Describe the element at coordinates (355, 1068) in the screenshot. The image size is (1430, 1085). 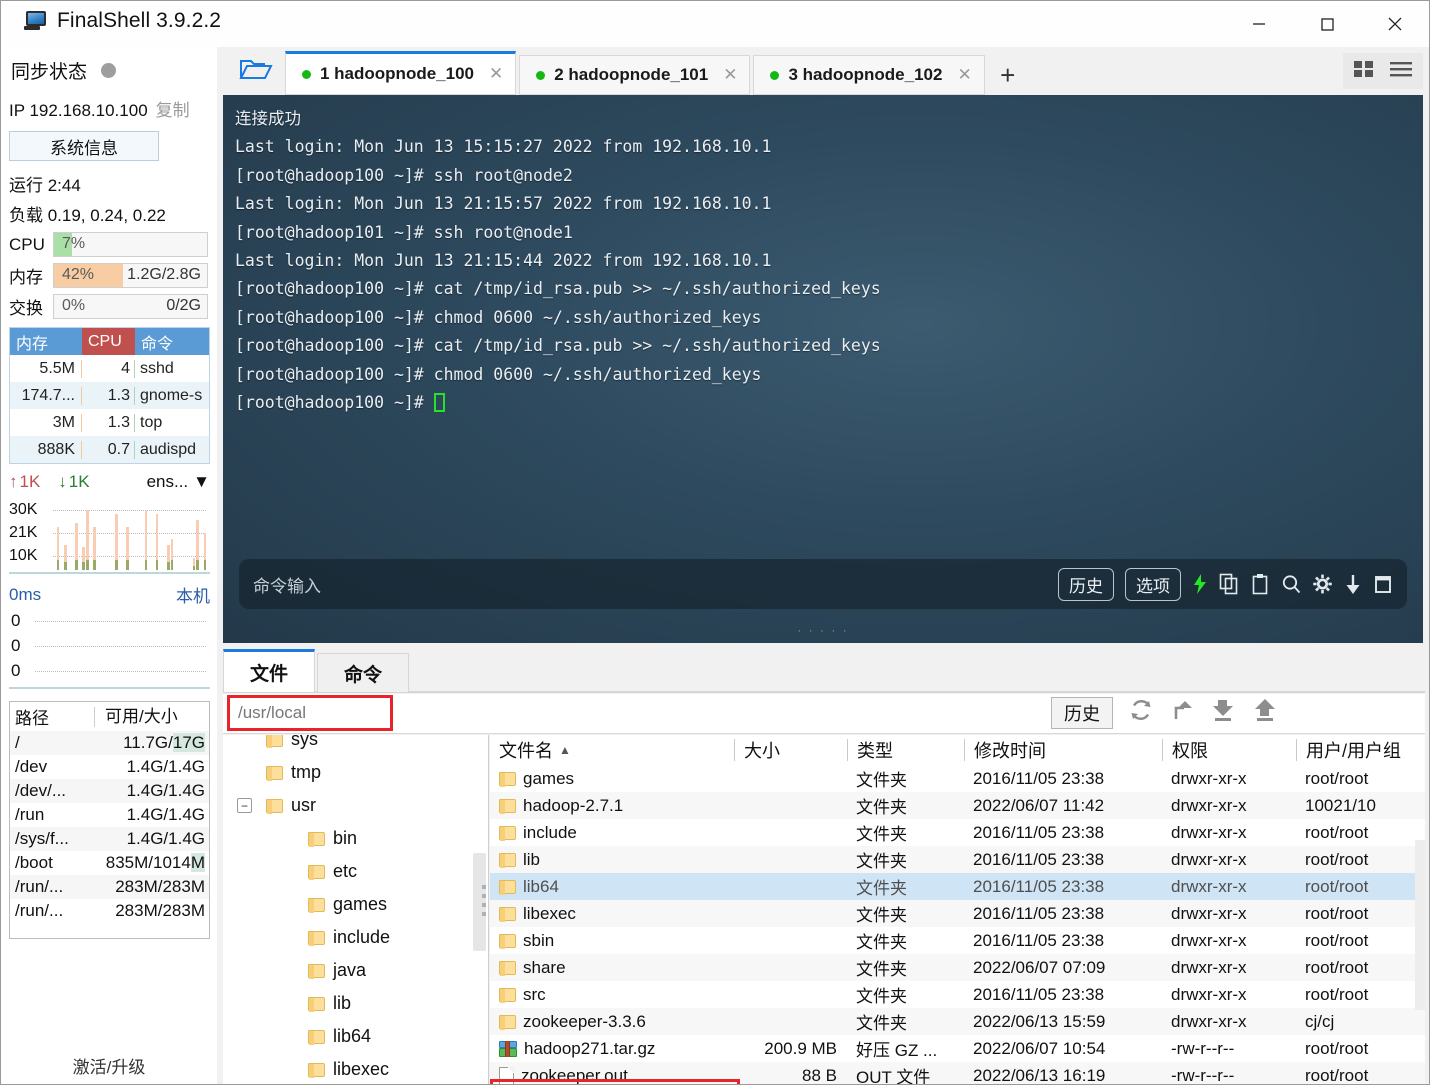
I see `tree-node-libexec: libexec` at that location.